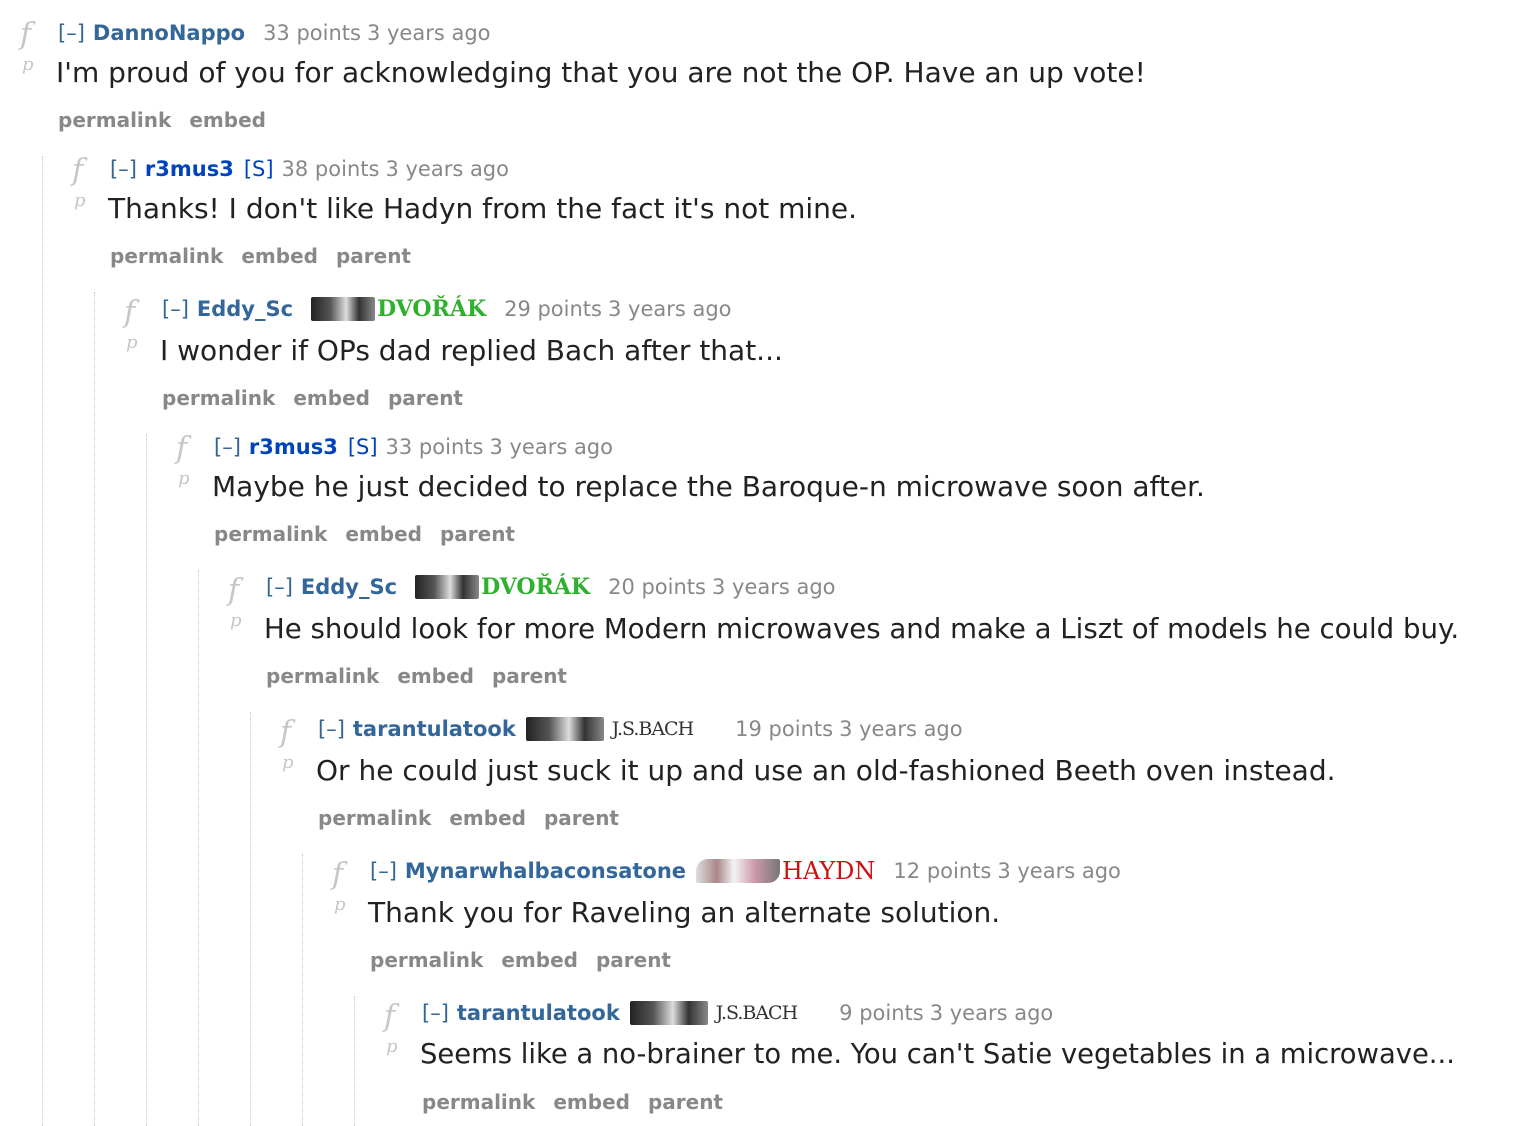  I want to click on flair-name: DVOŘÁK, so click(536, 587).